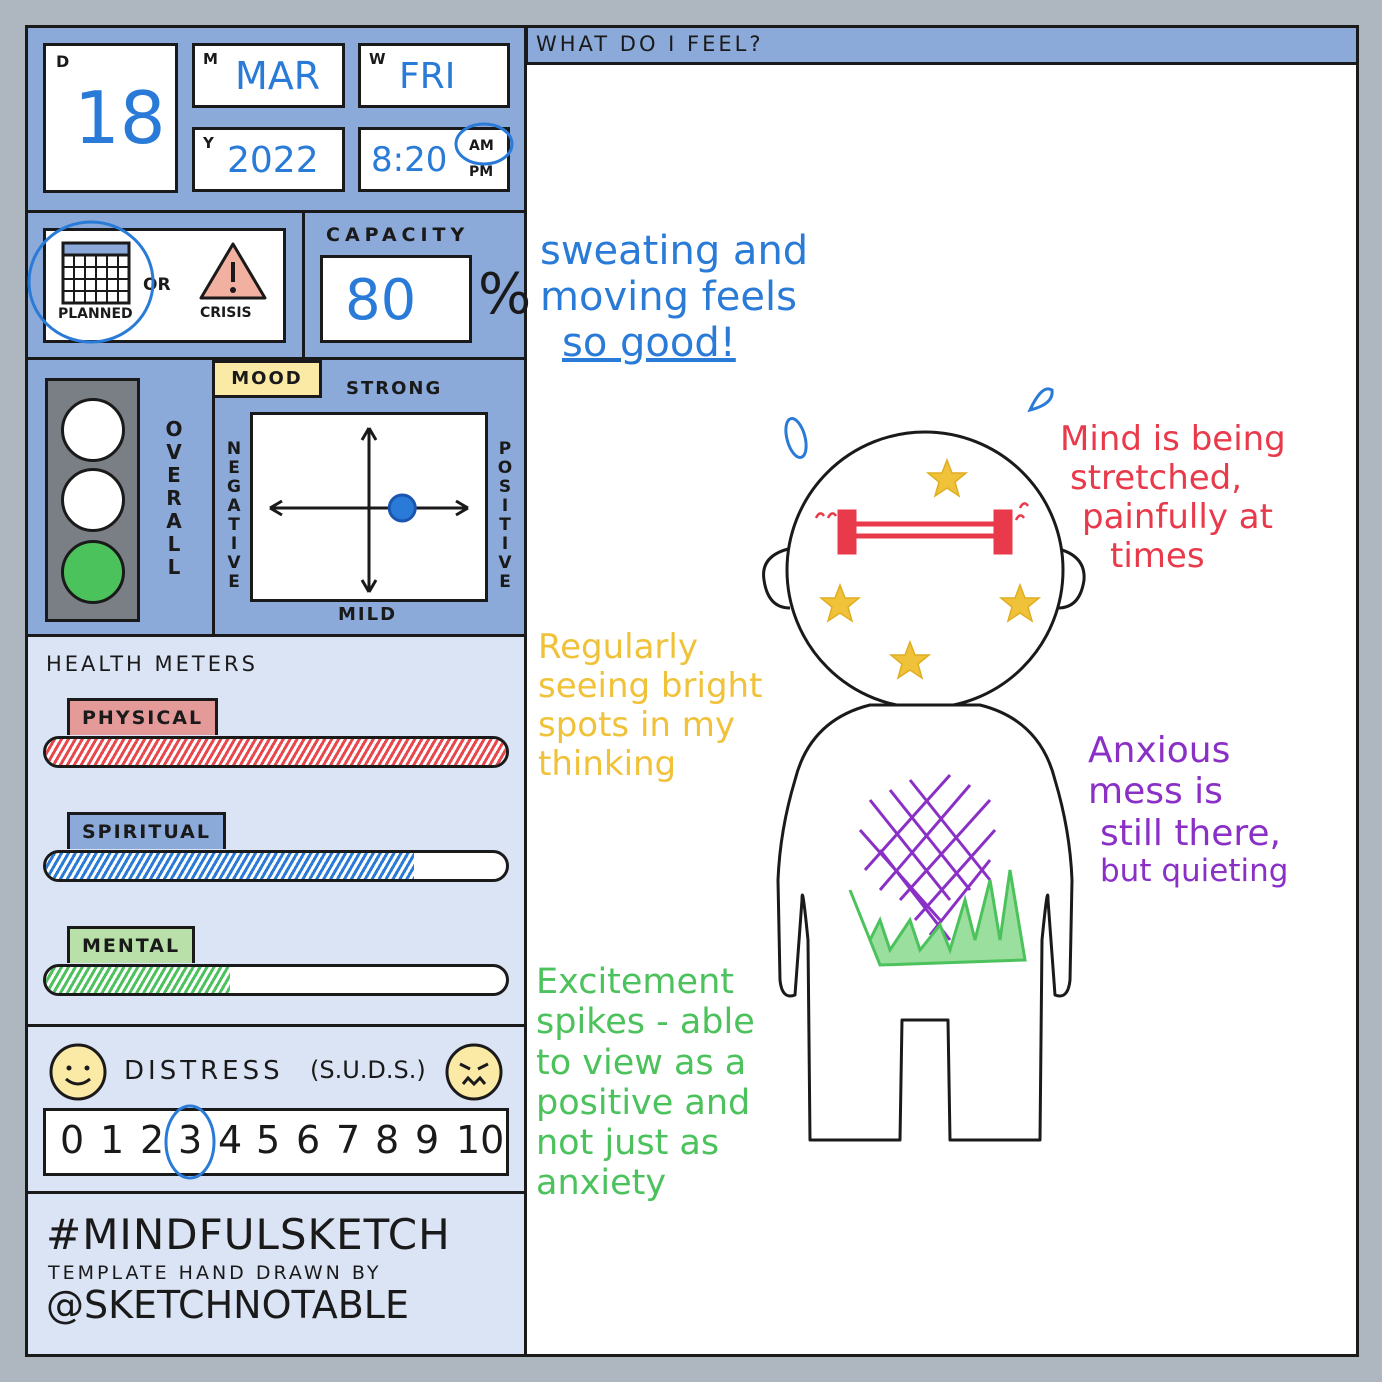 The width and height of the screenshot is (1382, 1382). I want to click on capacity-title: CAPACITY, so click(398, 235).